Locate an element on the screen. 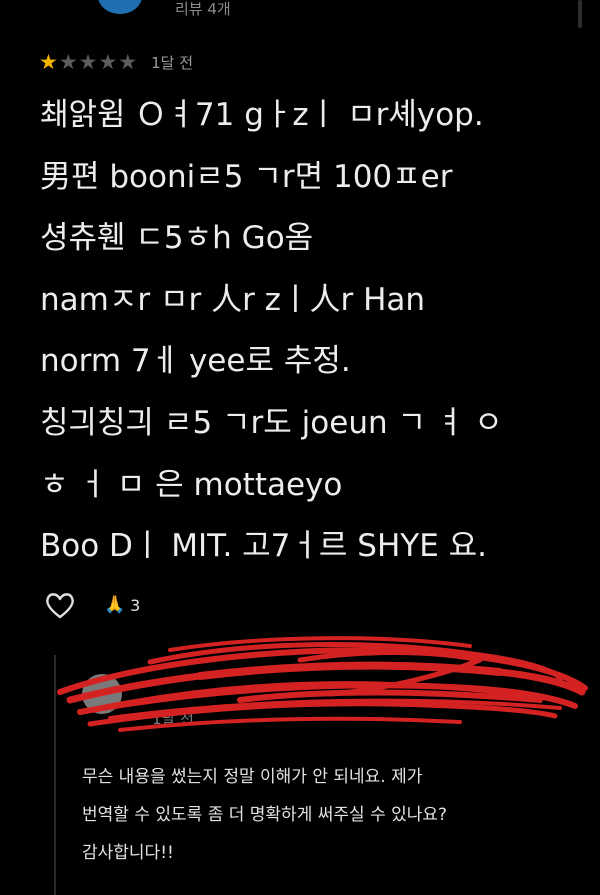  review-line: 셩츄휀 ㄷ5ㅎh Go옴 is located at coordinates (177, 238).